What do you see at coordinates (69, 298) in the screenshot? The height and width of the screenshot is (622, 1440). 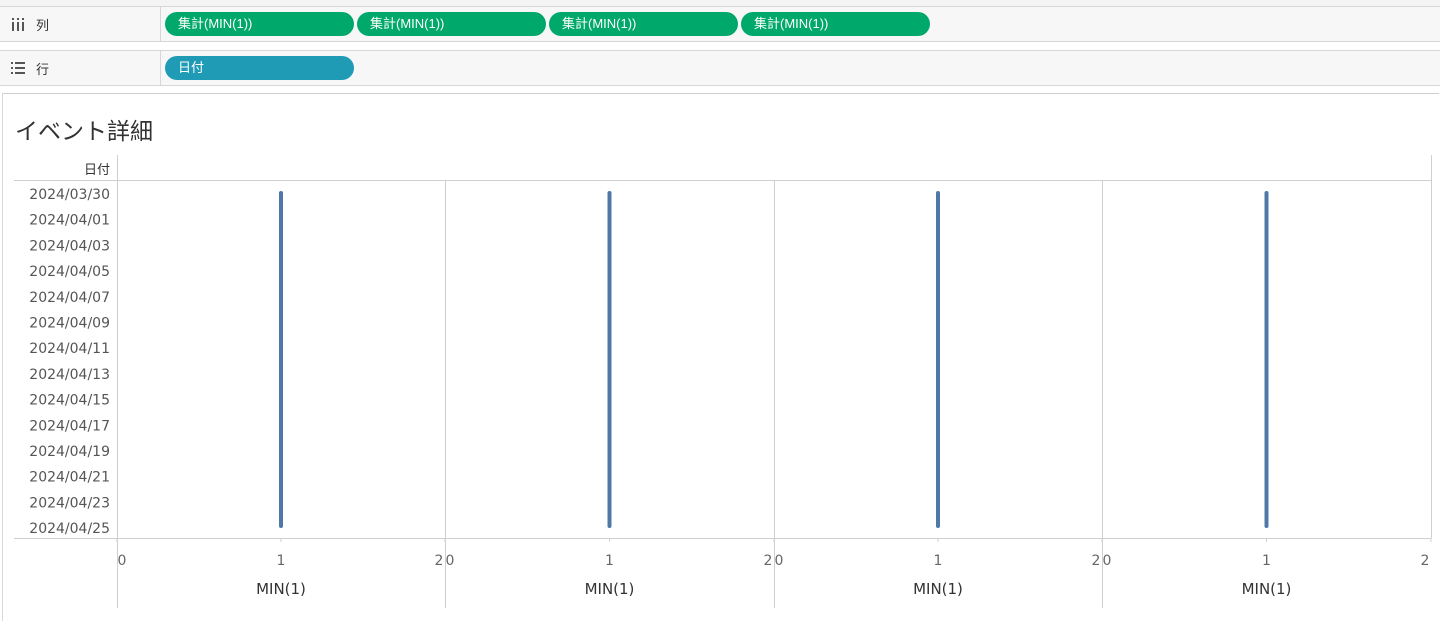 I see `date-tick-label: 2024/04/07` at bounding box center [69, 298].